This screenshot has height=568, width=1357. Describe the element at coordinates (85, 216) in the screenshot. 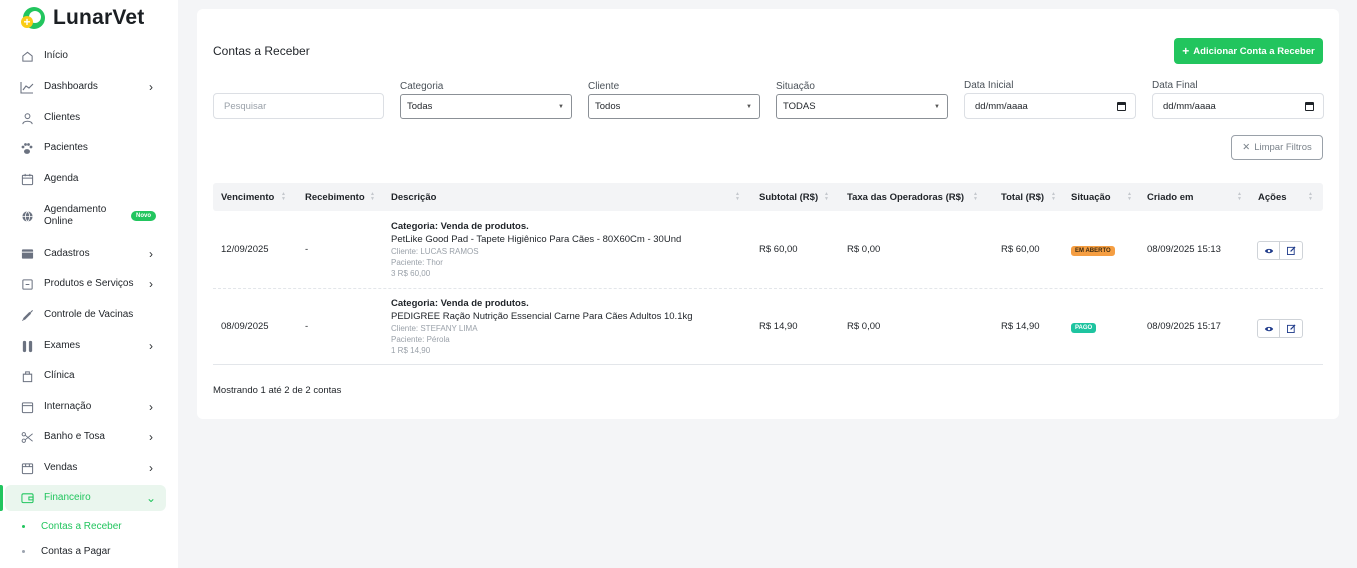

I see `sidebar-item-agendamento-online: Agendamento Online Novo` at that location.